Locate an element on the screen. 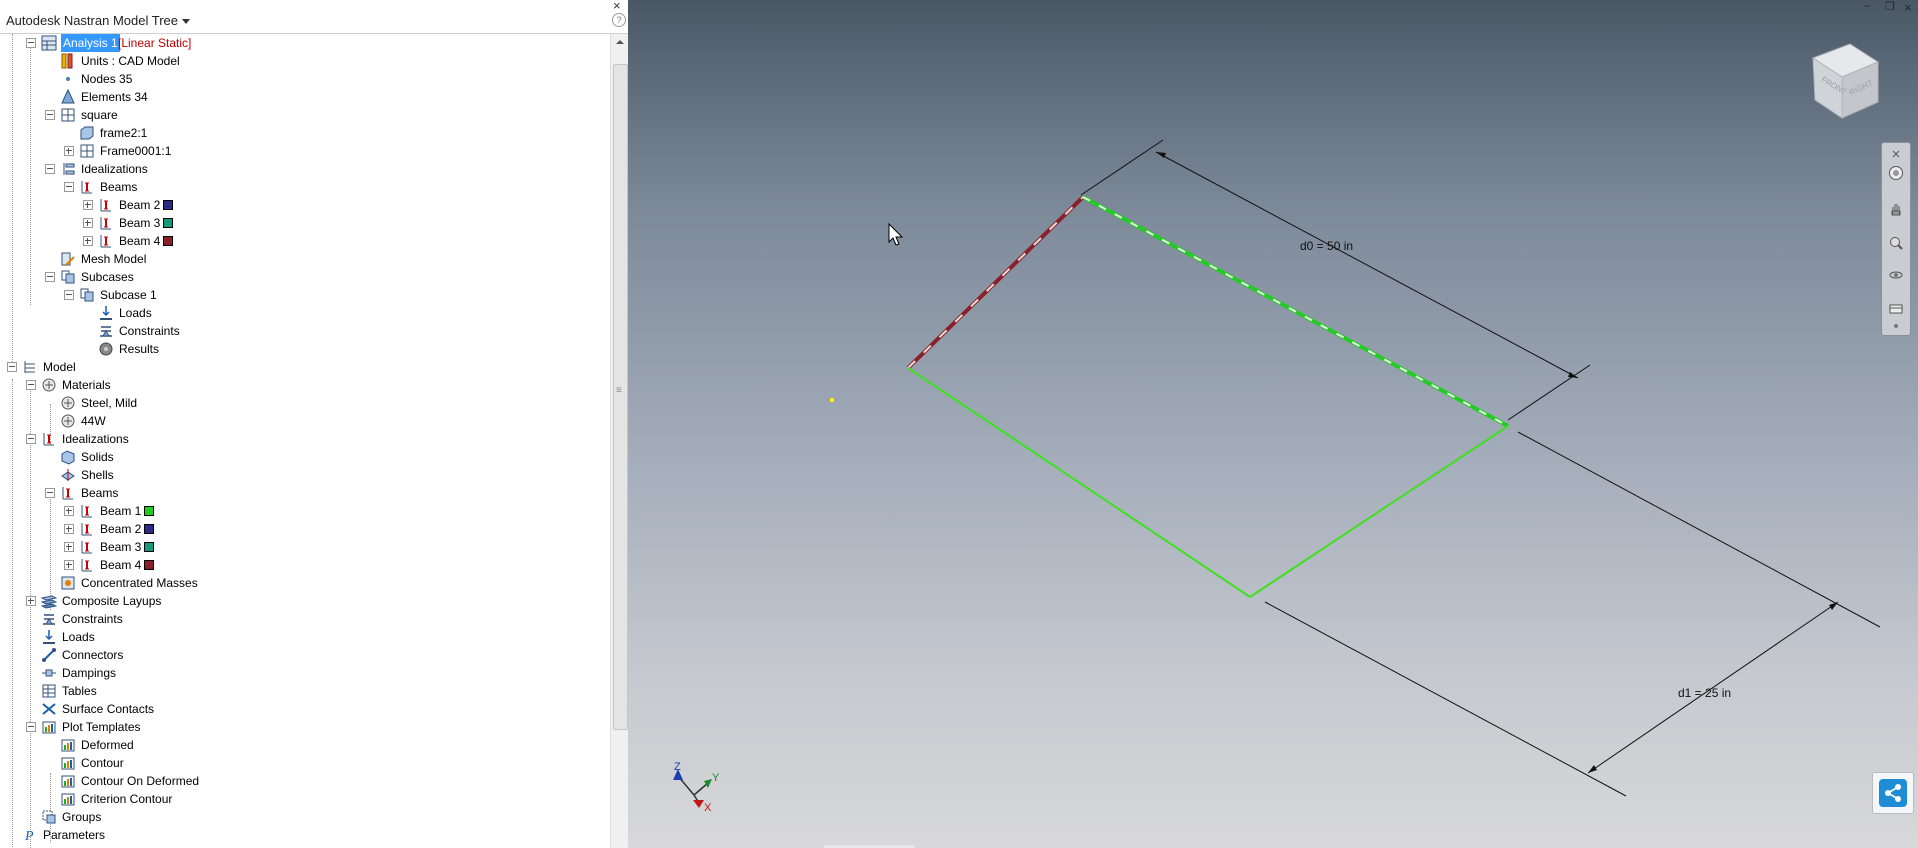 Image resolution: width=1918 pixels, height=848 pixels. tree-item-criterion-contour: Criterion Contour is located at coordinates (300, 799).